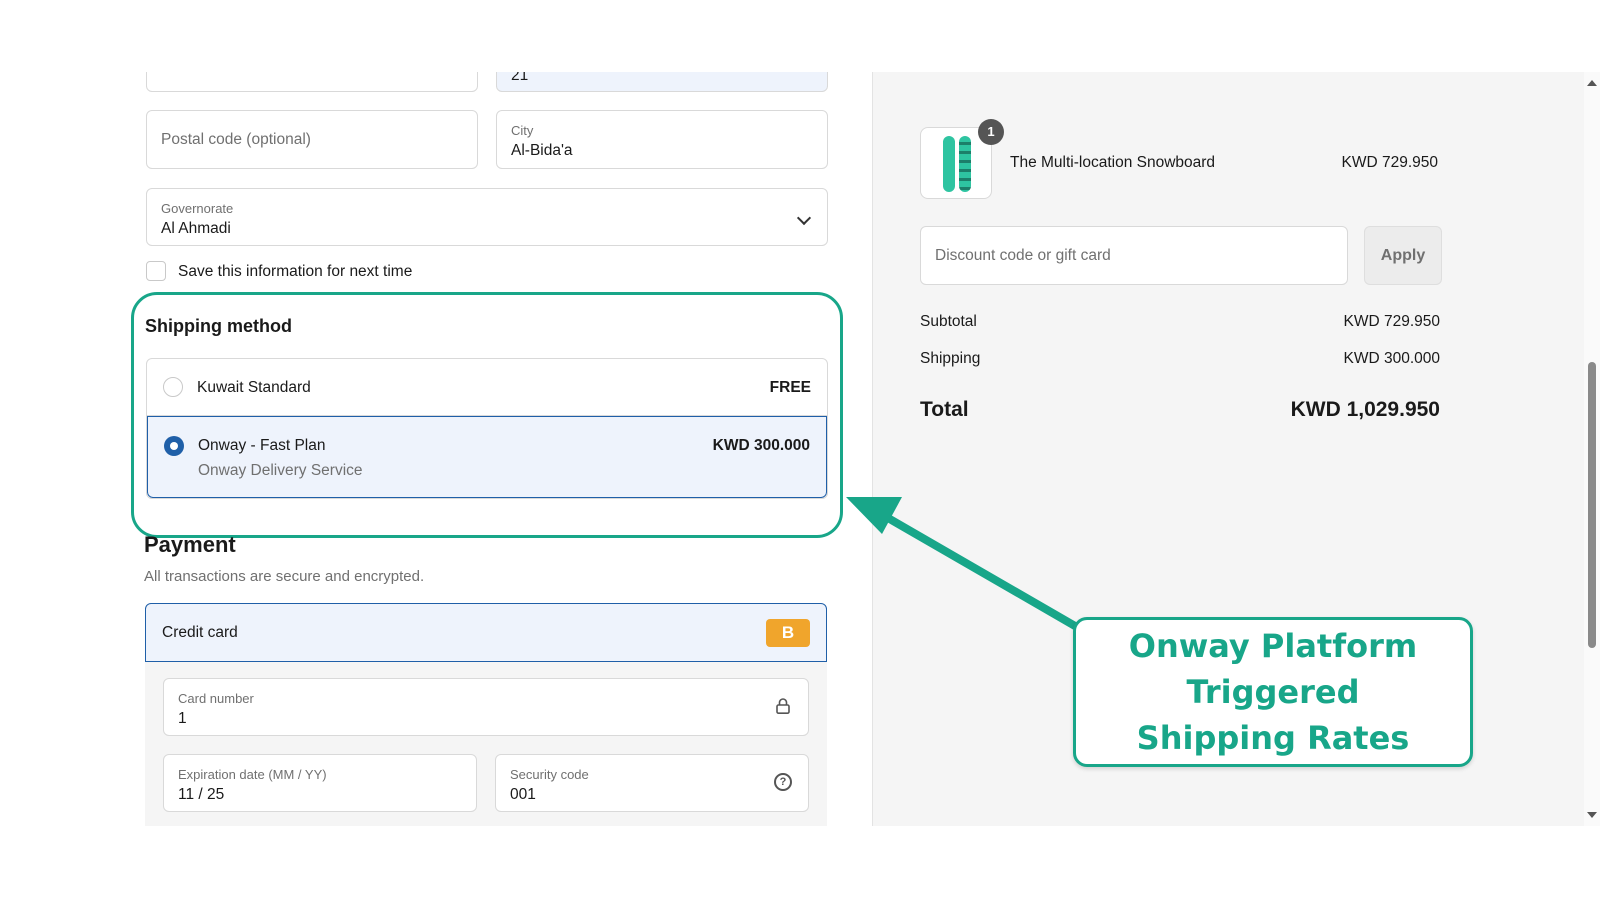  I want to click on credit-card-label: Credit card, so click(200, 632).